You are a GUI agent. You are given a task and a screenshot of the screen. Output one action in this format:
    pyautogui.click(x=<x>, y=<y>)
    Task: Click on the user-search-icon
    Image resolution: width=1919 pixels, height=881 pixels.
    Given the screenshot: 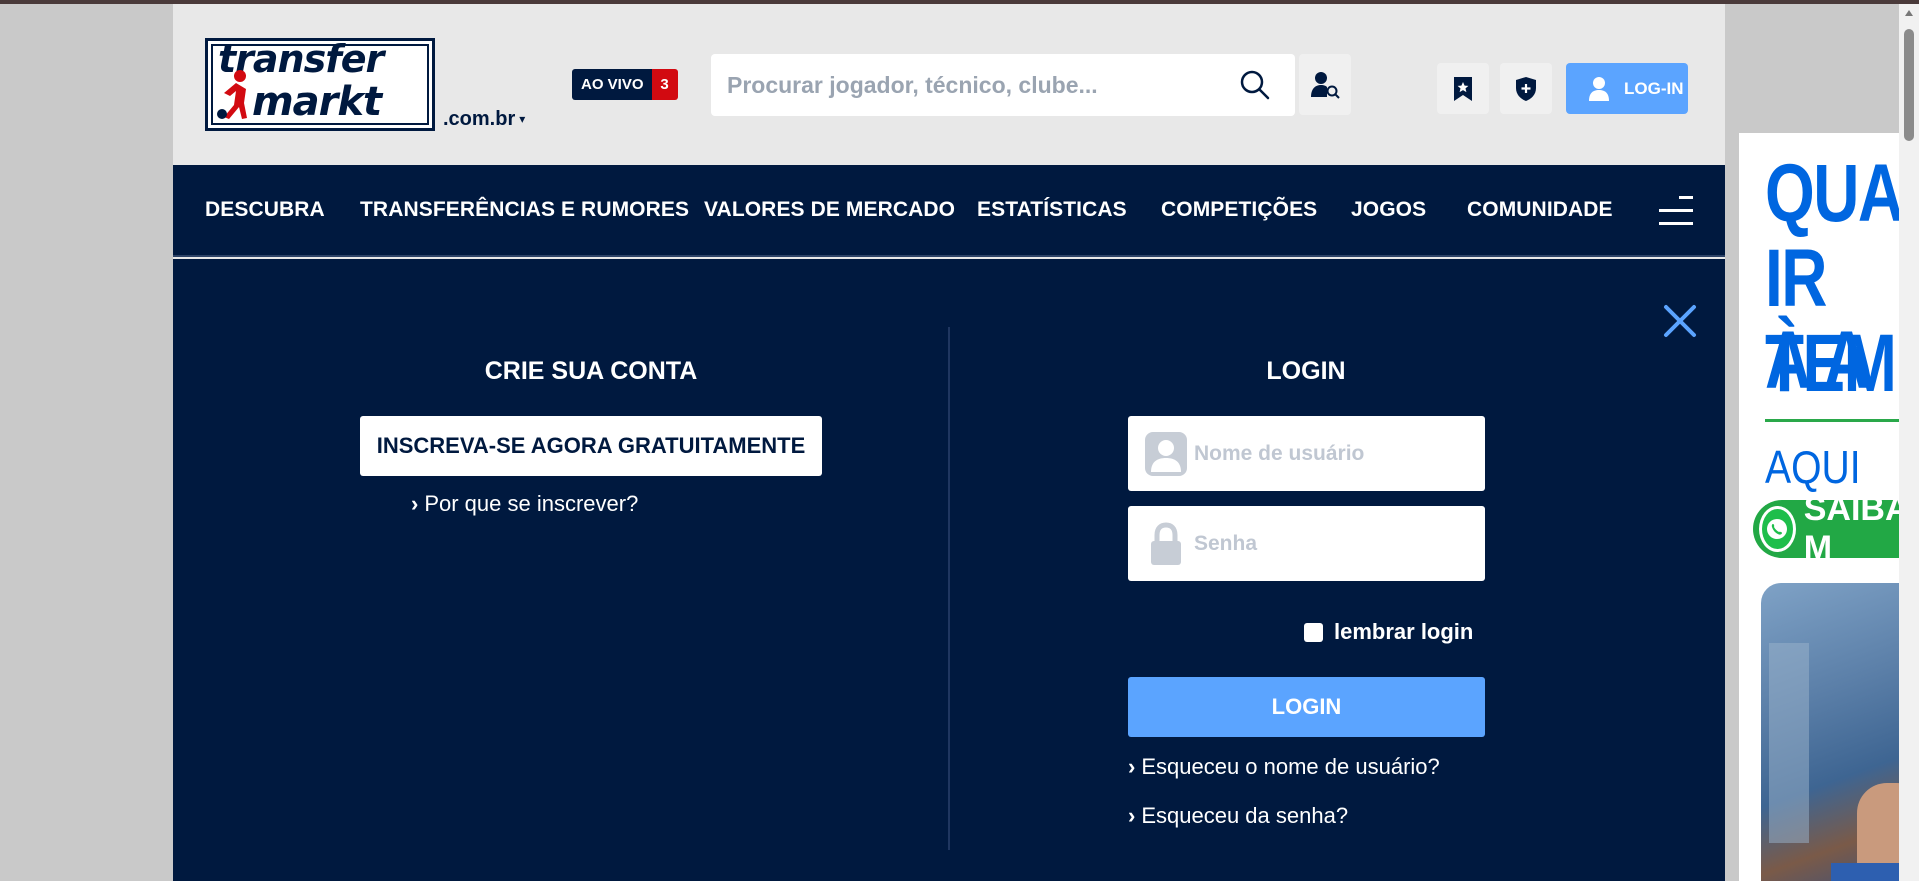 What is the action you would take?
    pyautogui.click(x=1325, y=85)
    